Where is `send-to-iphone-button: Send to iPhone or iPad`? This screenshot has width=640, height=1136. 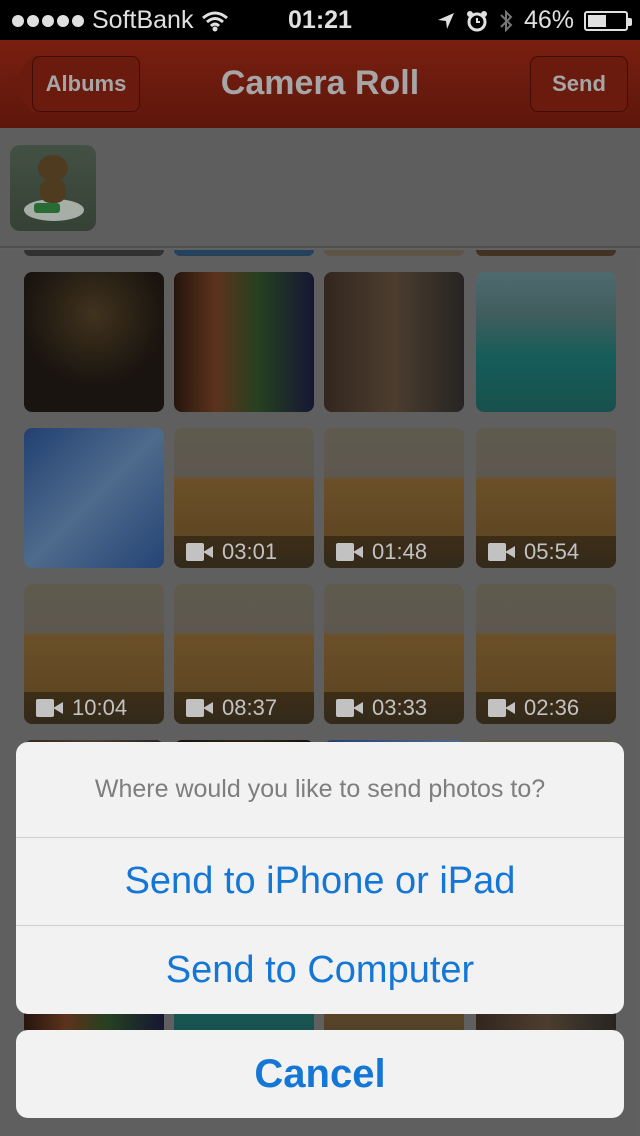 send-to-iphone-button: Send to iPhone or iPad is located at coordinates (320, 882).